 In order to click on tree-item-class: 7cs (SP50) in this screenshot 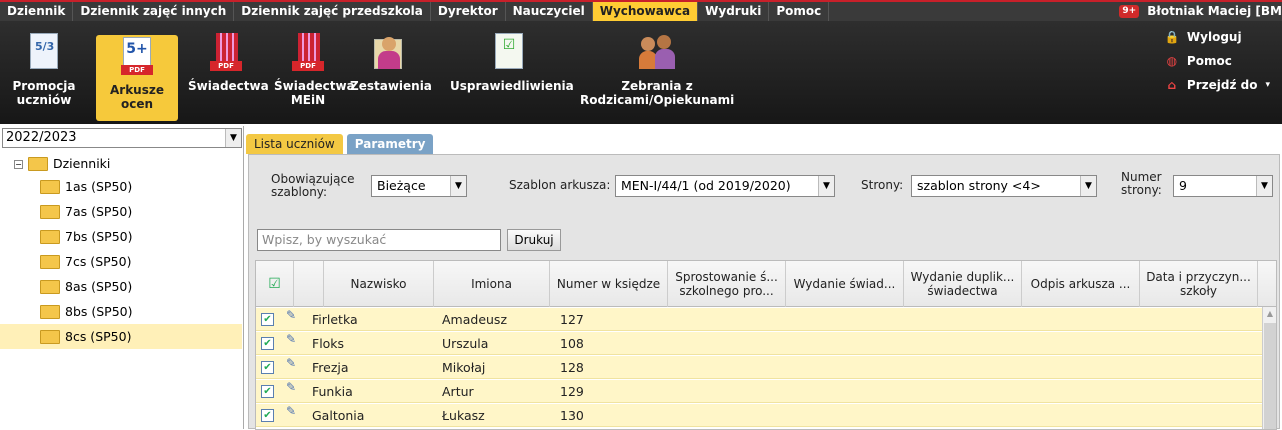, I will do `click(121, 261)`.